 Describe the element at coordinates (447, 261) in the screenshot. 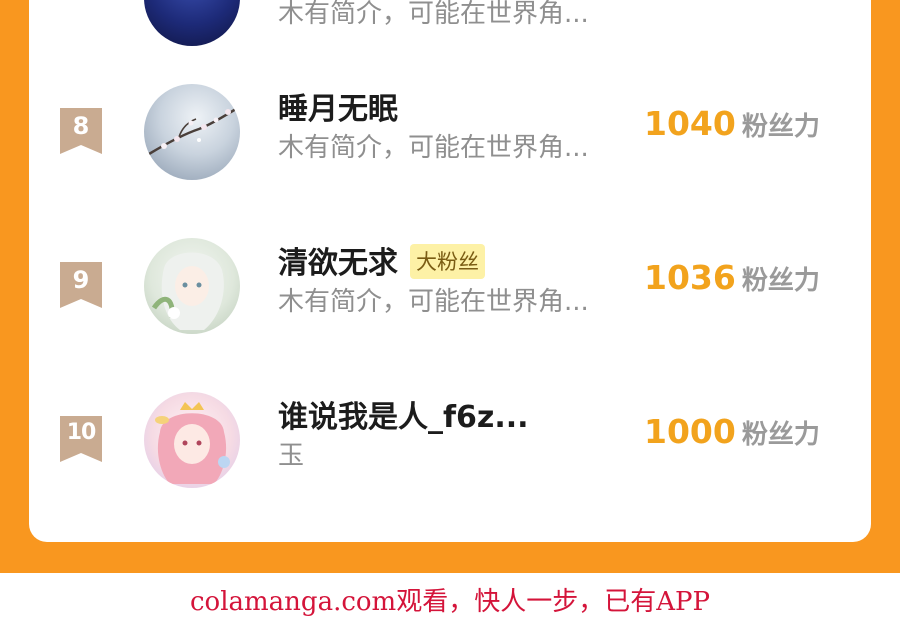

I see `big-fan-badge: 大粉丝` at that location.